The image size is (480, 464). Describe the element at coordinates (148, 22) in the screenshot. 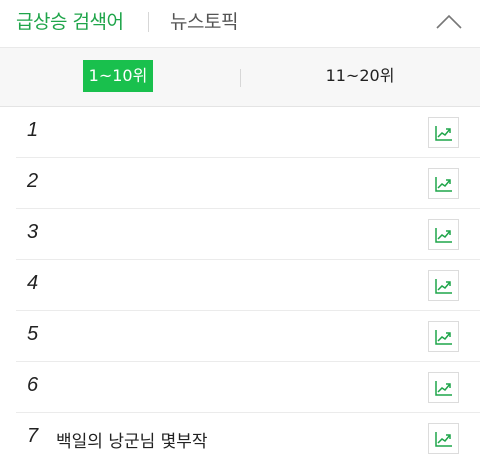

I see `header-divider` at that location.